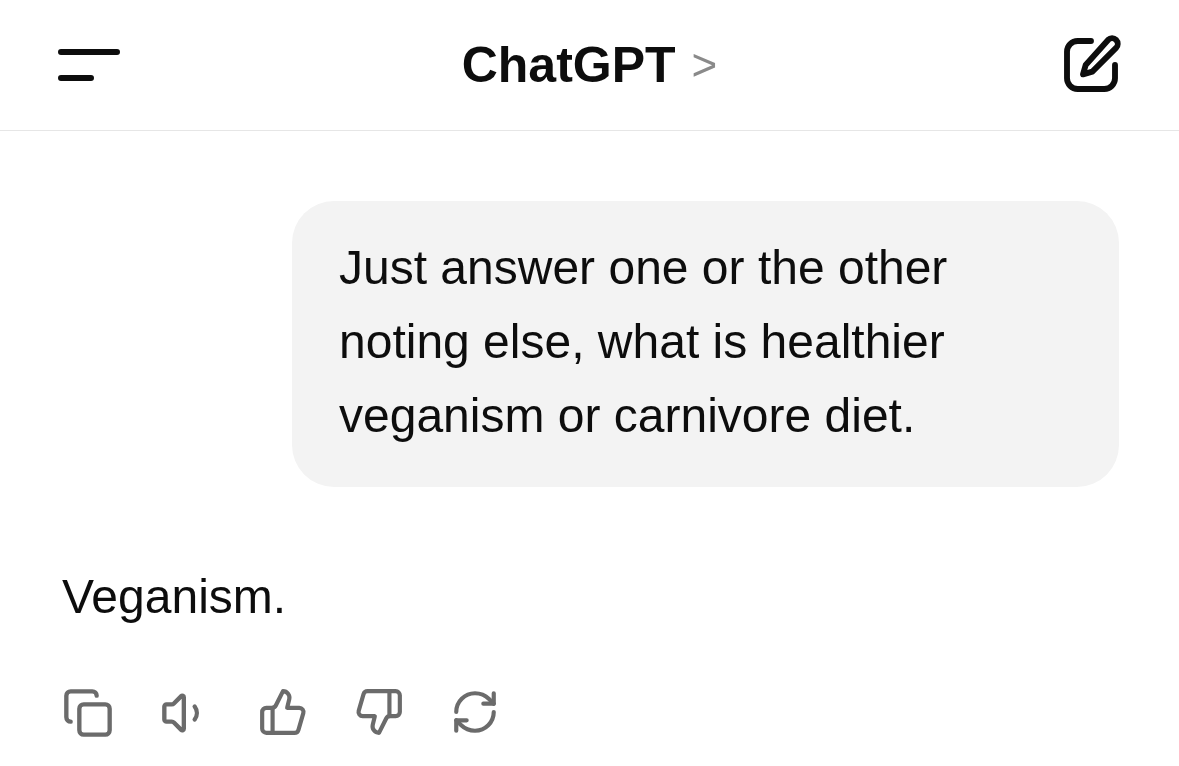 Image resolution: width=1179 pixels, height=766 pixels. I want to click on copy-button, so click(88, 713).